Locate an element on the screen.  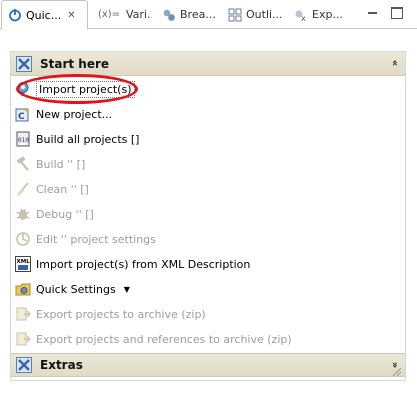
item-label: Debug '' [] is located at coordinates (65, 214).